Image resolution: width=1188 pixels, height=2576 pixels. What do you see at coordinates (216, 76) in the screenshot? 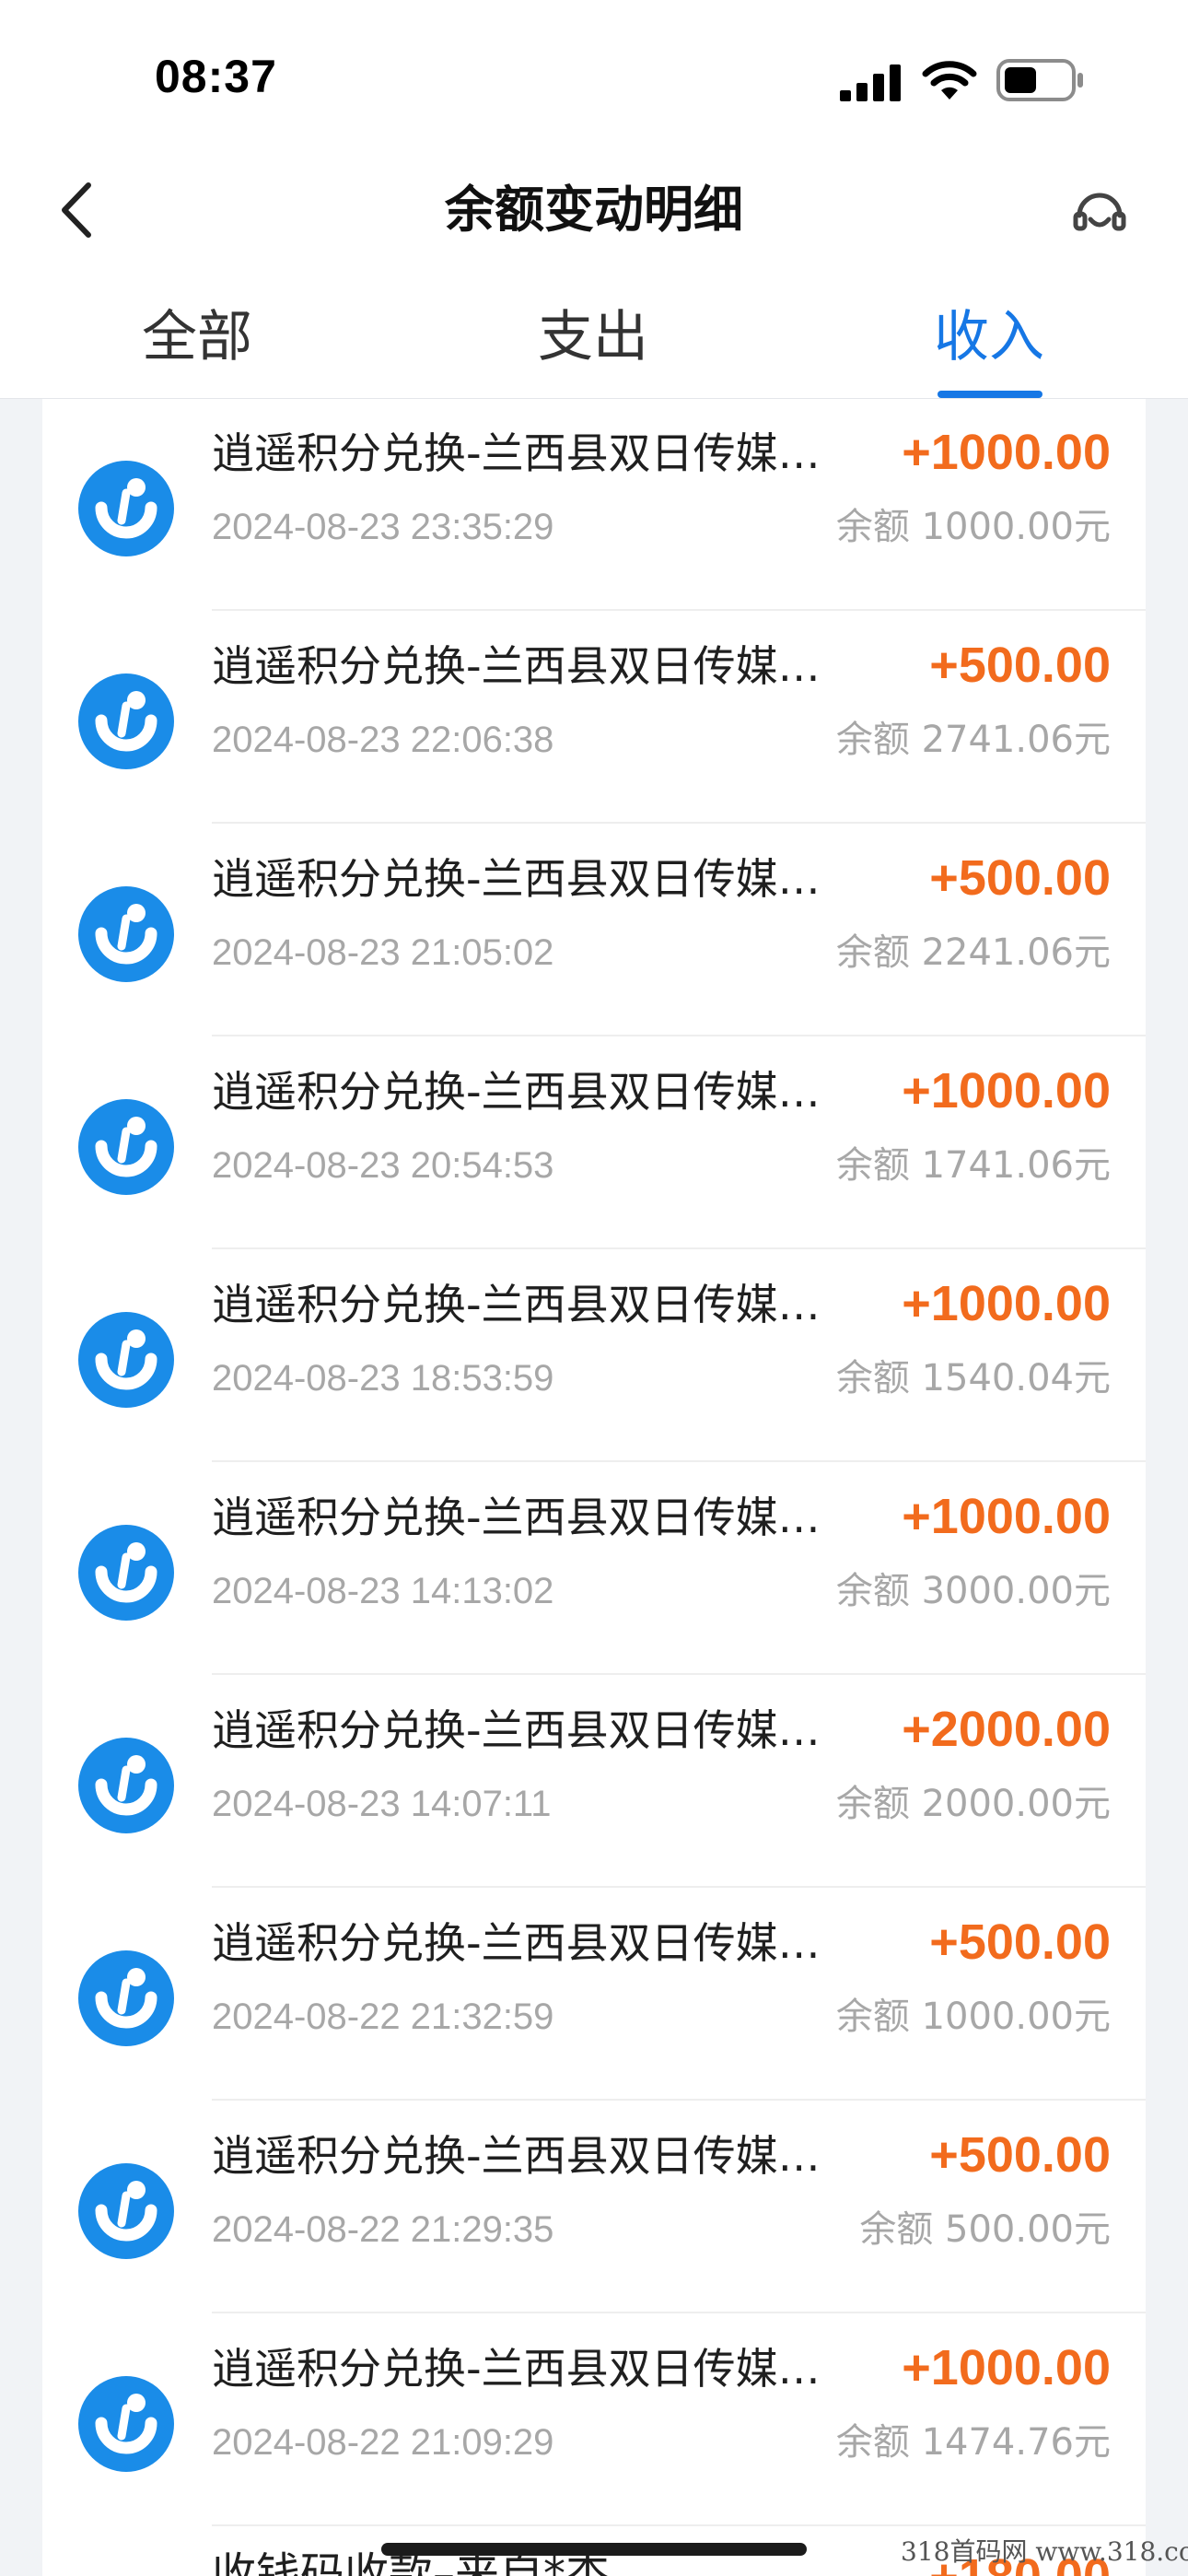
I see `status-time: 08:37` at bounding box center [216, 76].